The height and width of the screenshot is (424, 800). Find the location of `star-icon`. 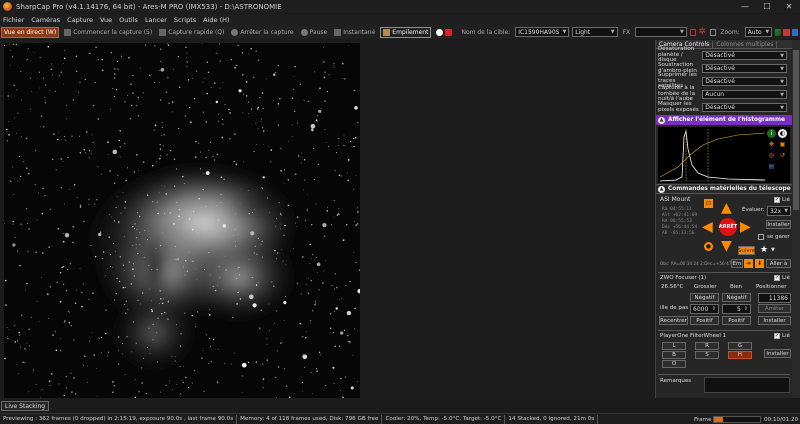

star-icon is located at coordinates (713, 32).